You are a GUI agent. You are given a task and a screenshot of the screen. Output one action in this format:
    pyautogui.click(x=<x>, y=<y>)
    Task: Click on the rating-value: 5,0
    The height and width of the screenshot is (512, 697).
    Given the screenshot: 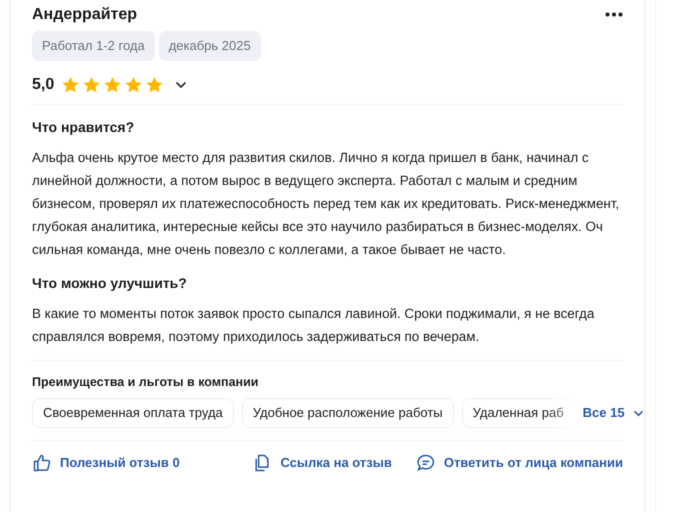 What is the action you would take?
    pyautogui.click(x=43, y=84)
    